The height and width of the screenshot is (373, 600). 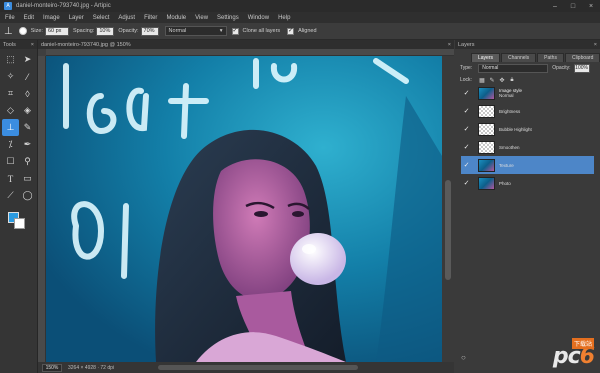 What do you see at coordinates (10, 127) in the screenshot?
I see `clone-stamp-tool-icon: ⊥` at bounding box center [10, 127].